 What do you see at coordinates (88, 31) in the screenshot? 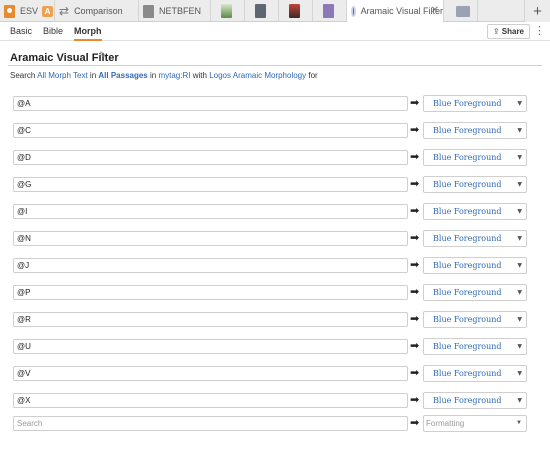
I see `subtab-morph: Morph` at bounding box center [88, 31].